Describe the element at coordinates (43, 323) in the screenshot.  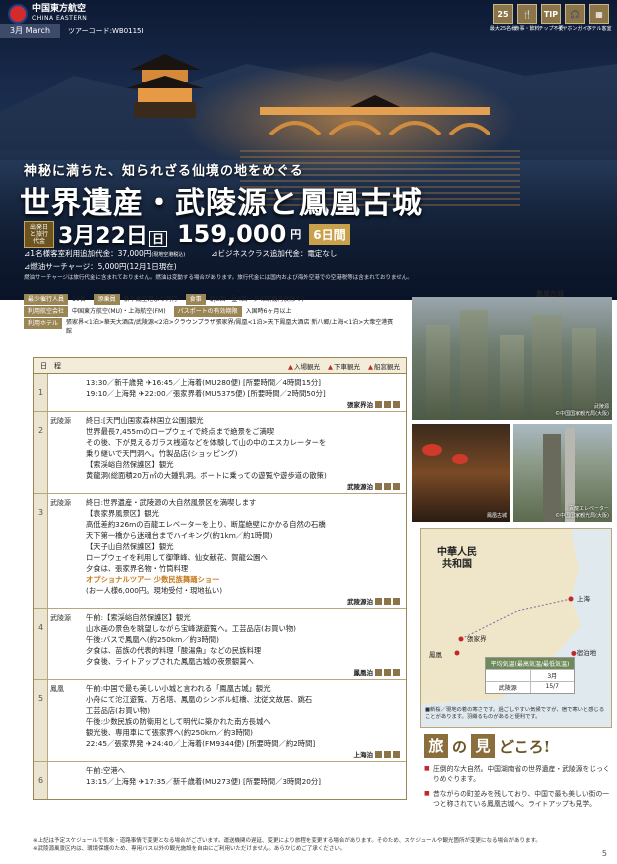
I see `hotel-tag: 利用ホテル` at that location.